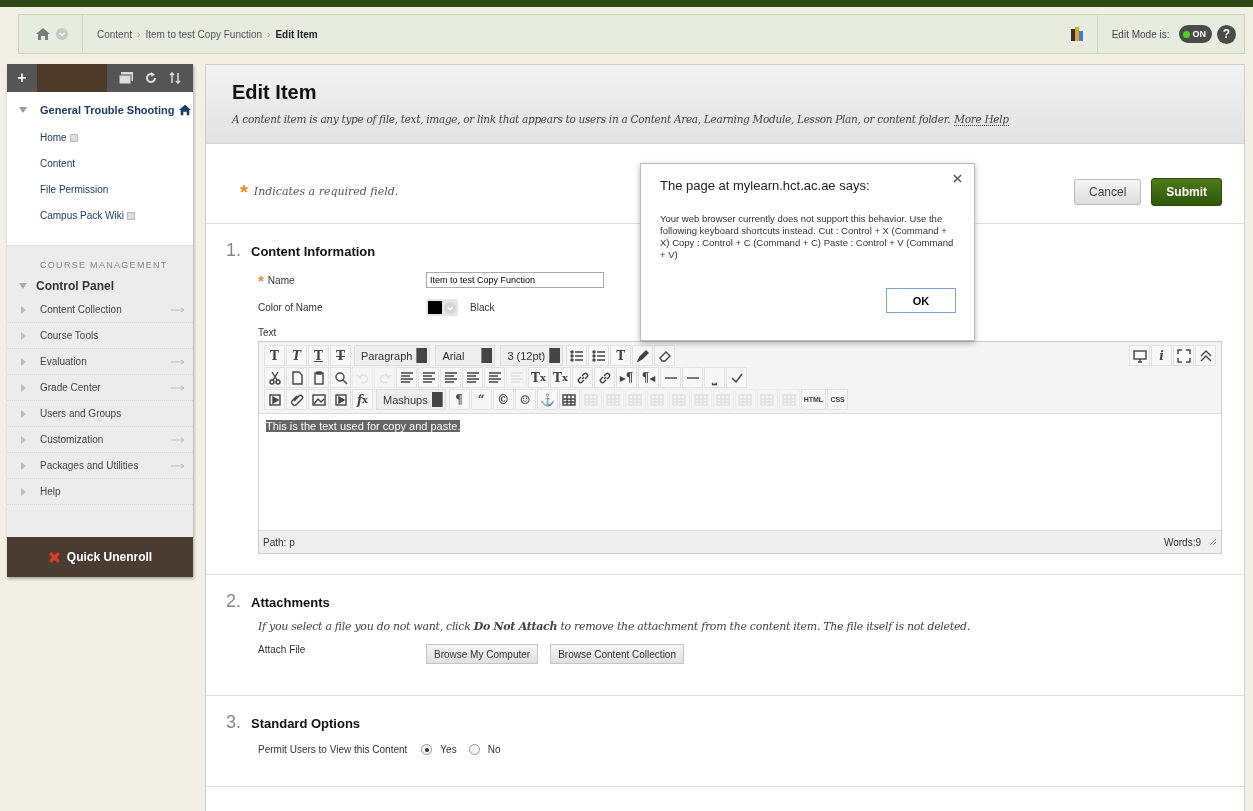 Image resolution: width=1253 pixels, height=811 pixels. I want to click on refresh-icon, so click(151, 78).